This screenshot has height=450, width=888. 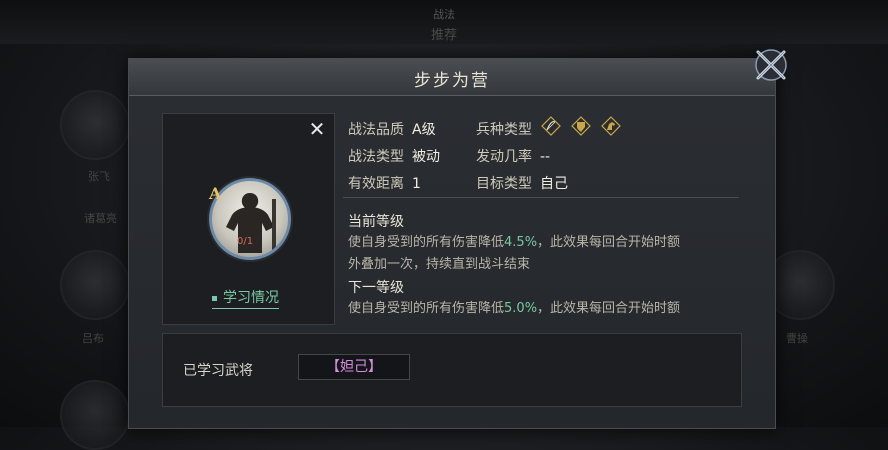 I want to click on background-label: 诸葛亮, so click(x=100, y=218).